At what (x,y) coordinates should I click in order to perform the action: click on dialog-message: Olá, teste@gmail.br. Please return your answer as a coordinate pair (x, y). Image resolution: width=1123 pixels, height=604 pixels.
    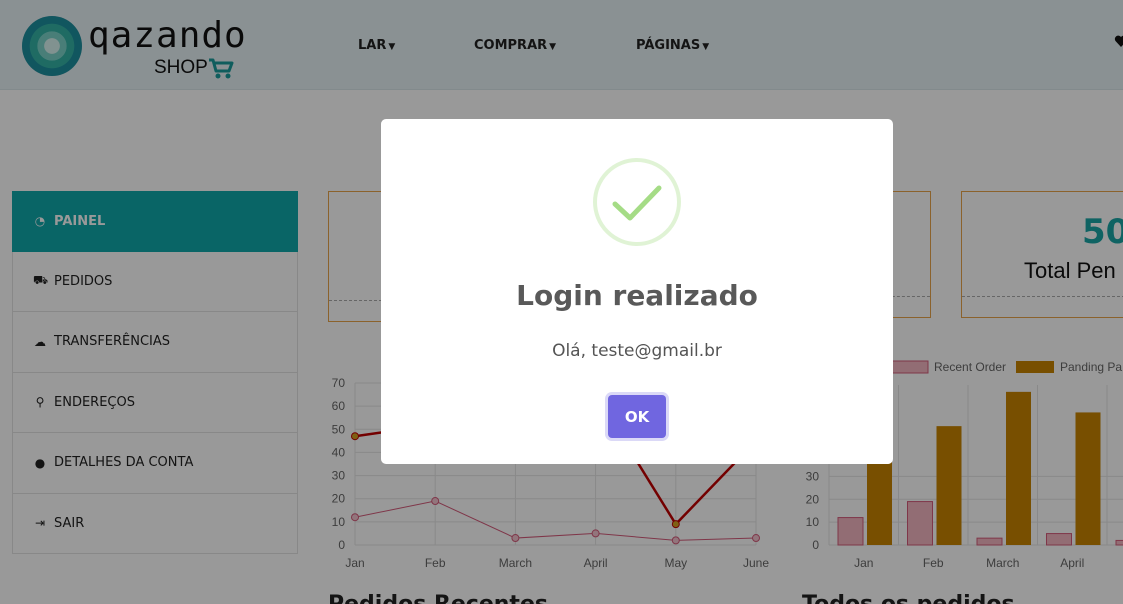
    Looking at the image, I should click on (637, 351).